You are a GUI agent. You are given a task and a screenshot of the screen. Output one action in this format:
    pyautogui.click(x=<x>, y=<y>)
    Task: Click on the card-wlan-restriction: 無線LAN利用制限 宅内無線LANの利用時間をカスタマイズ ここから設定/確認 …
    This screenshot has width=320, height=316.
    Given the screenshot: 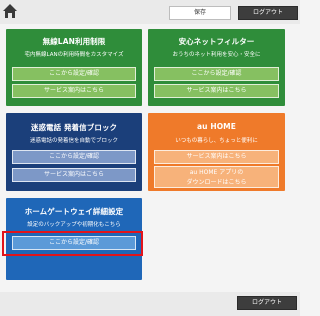 What is the action you would take?
    pyautogui.click(x=74, y=67)
    